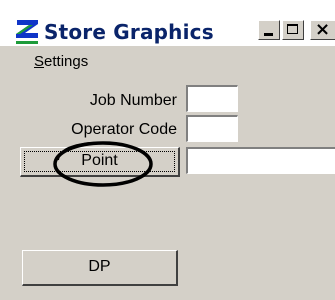 The height and width of the screenshot is (300, 335). Describe the element at coordinates (212, 98) in the screenshot. I see `job-number-field` at that location.